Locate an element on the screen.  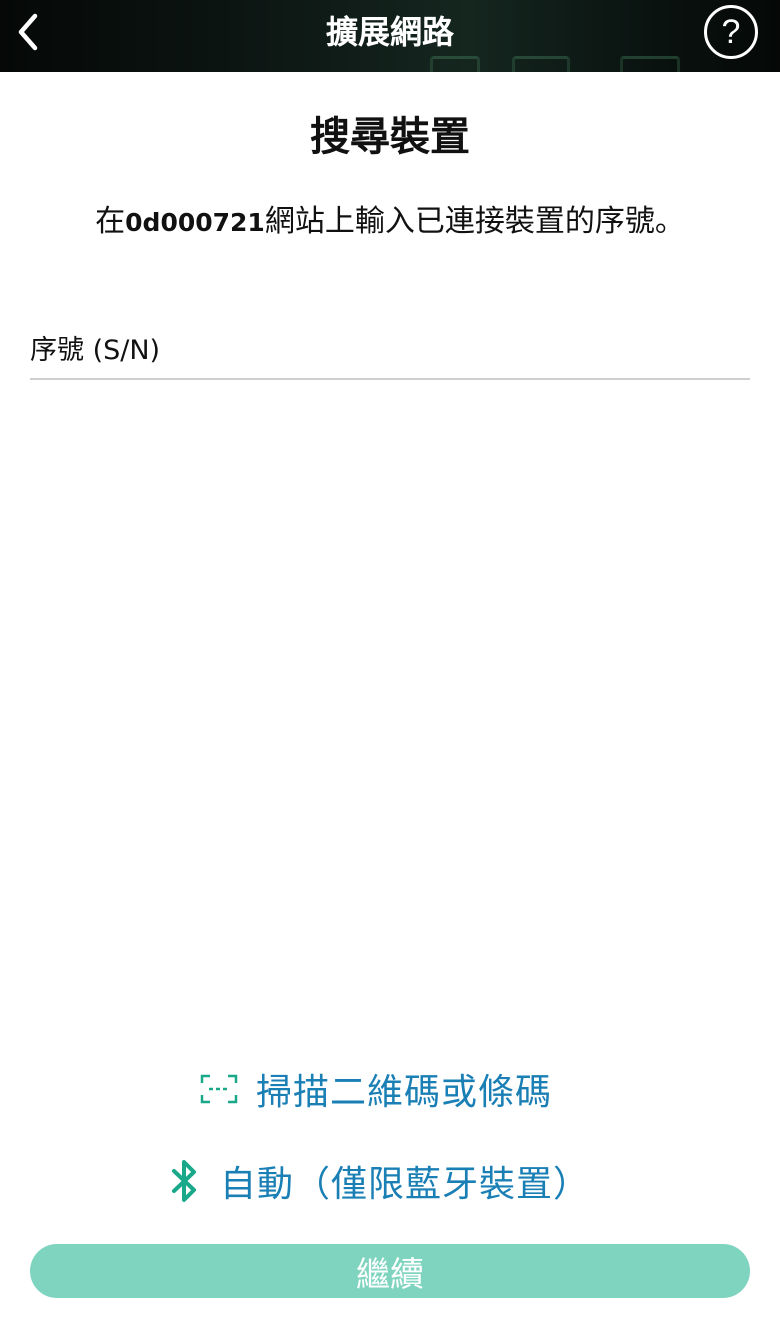
scan-code-label: 掃描二維碼或條碼 is located at coordinates (404, 1092).